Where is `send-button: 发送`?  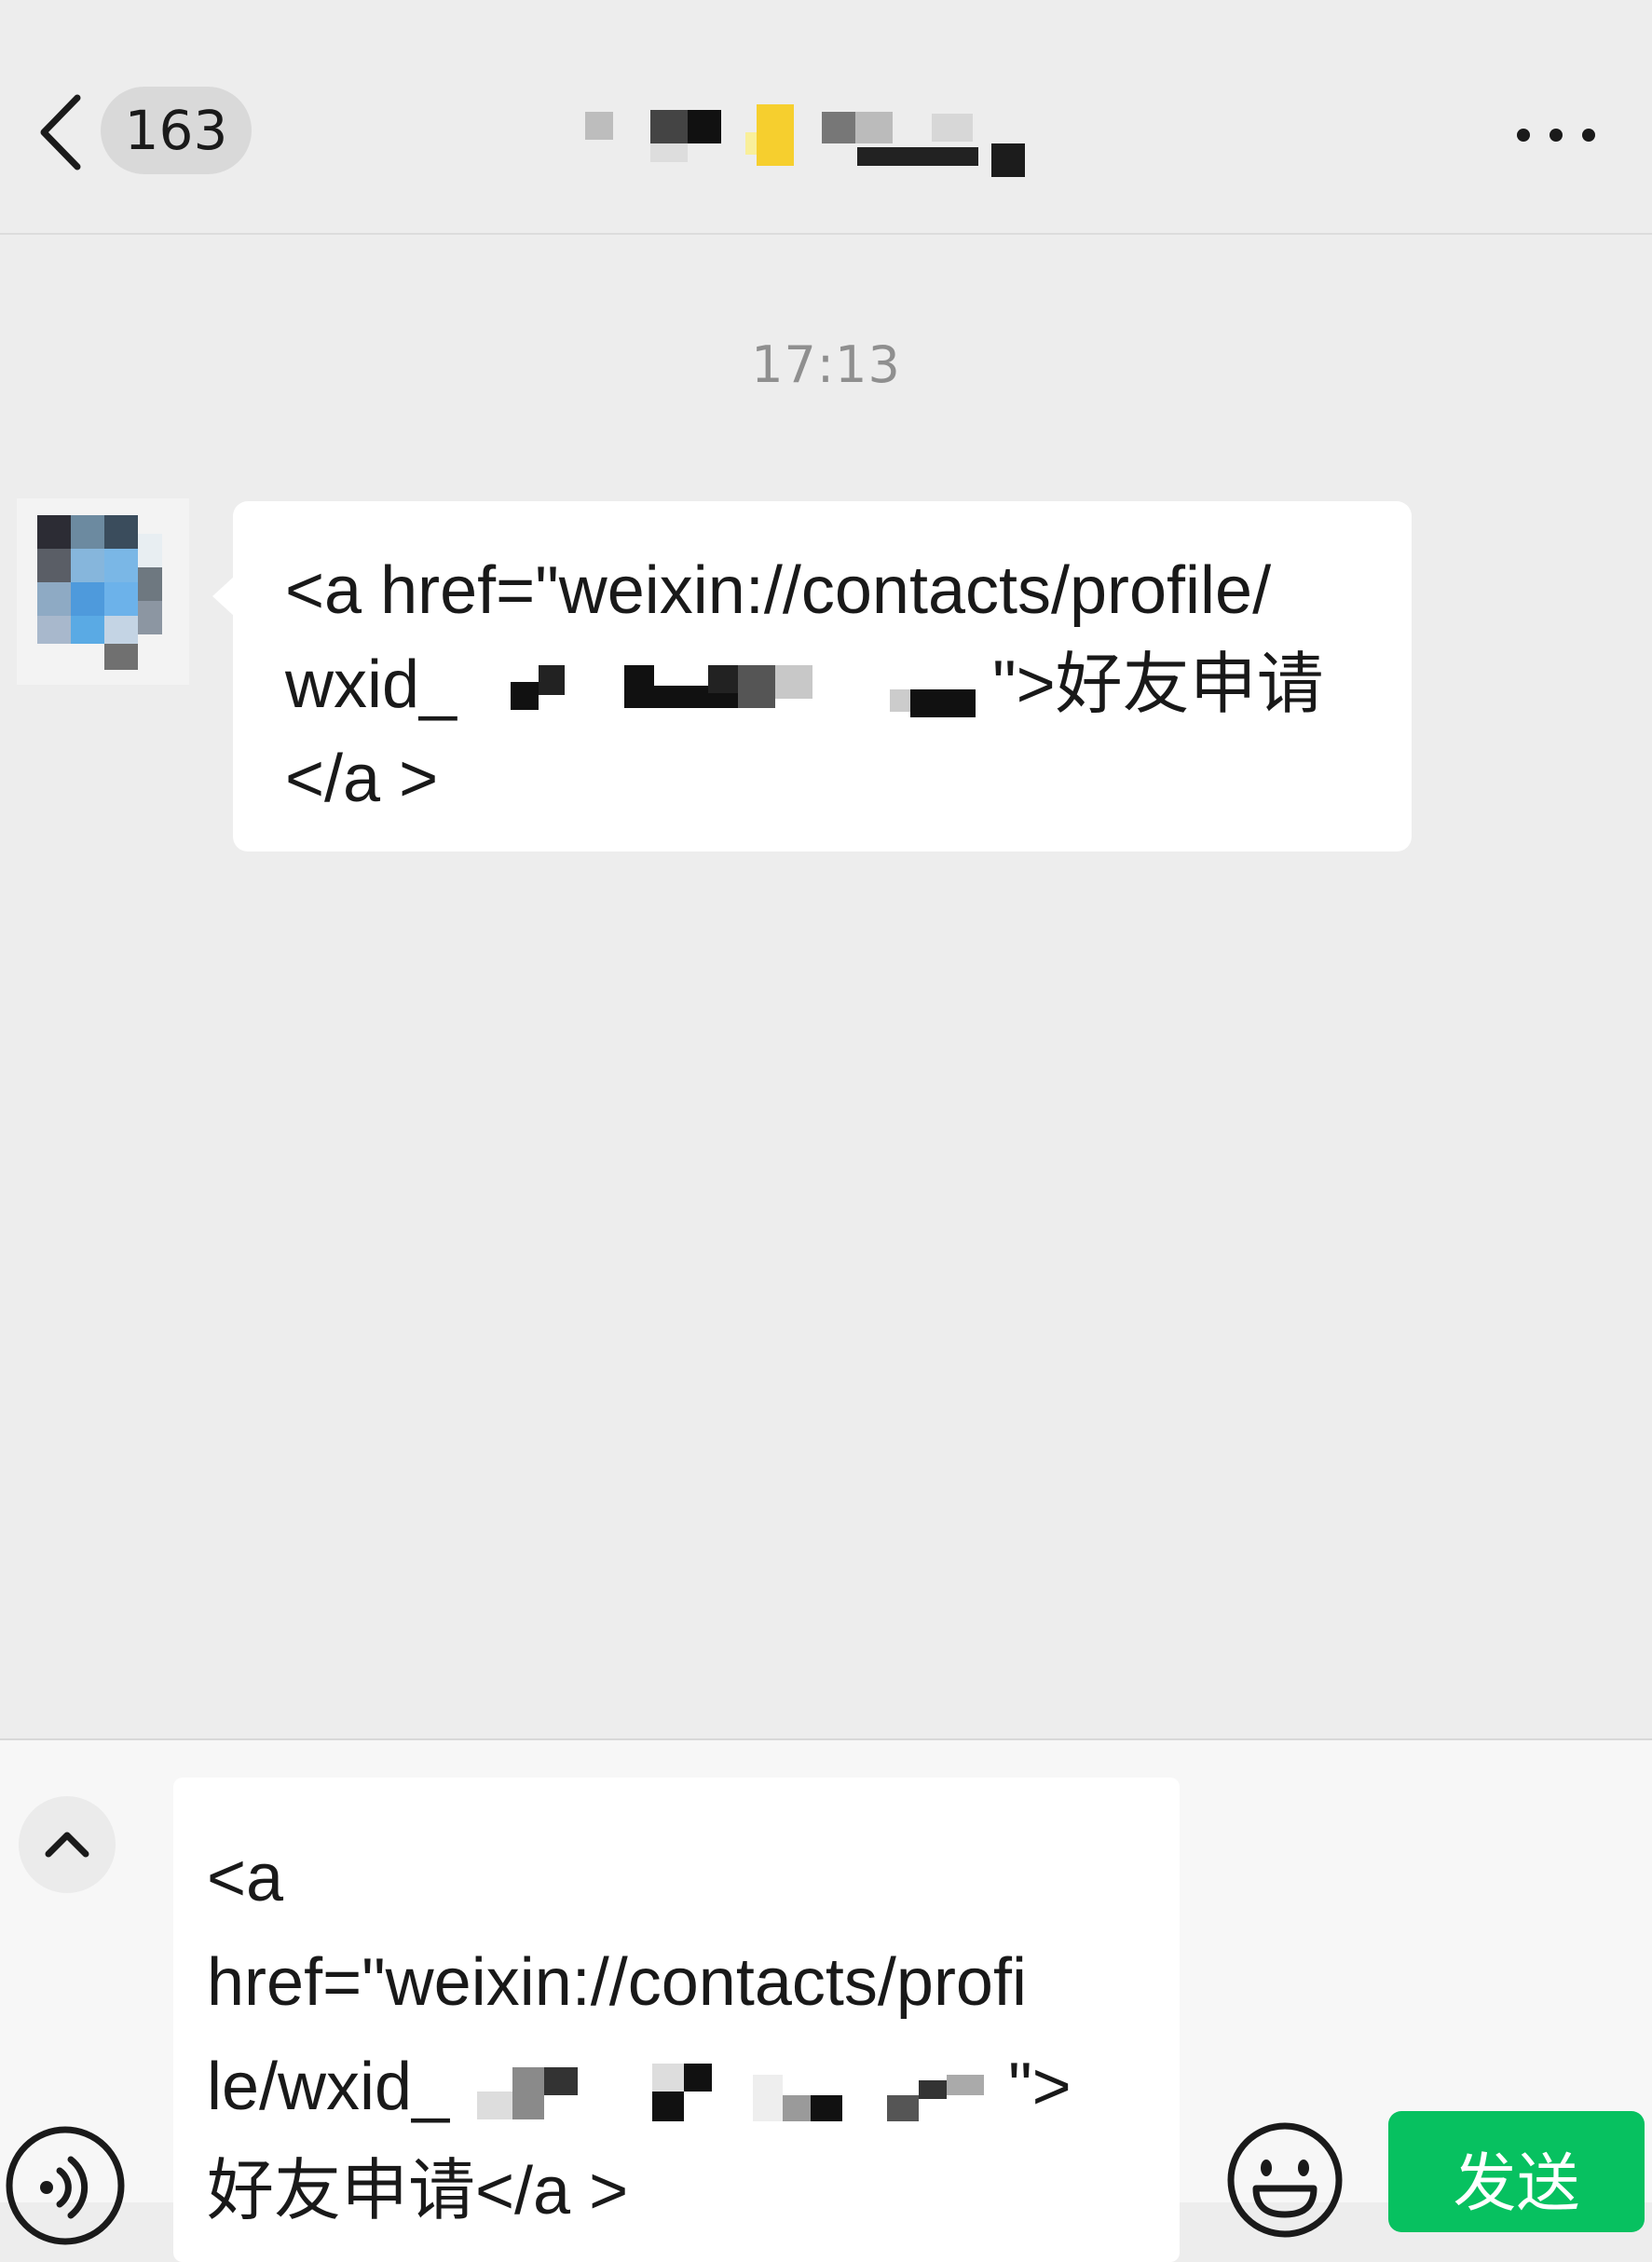 send-button: 发送 is located at coordinates (1516, 2171).